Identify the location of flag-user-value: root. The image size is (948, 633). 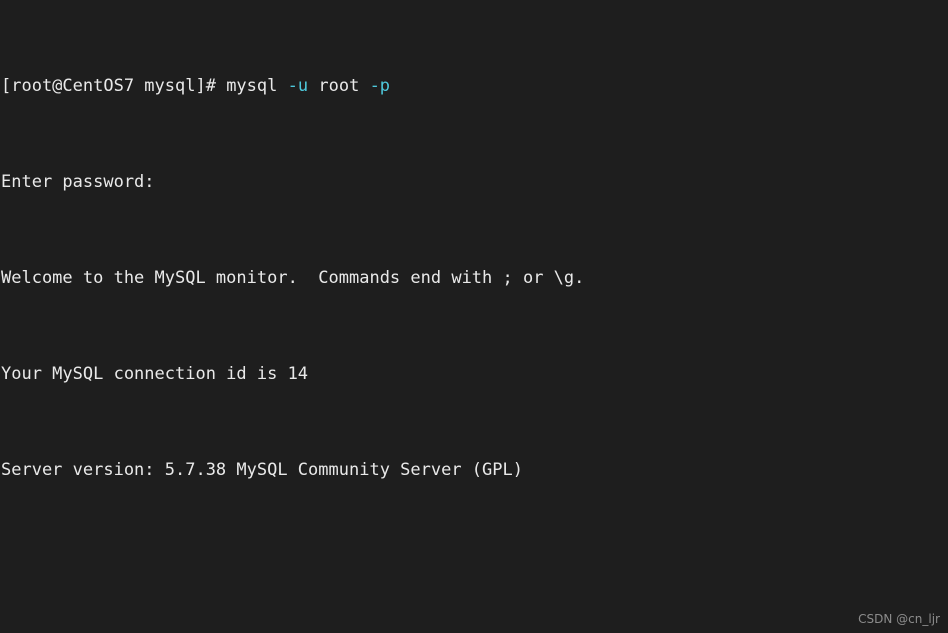
(339, 86).